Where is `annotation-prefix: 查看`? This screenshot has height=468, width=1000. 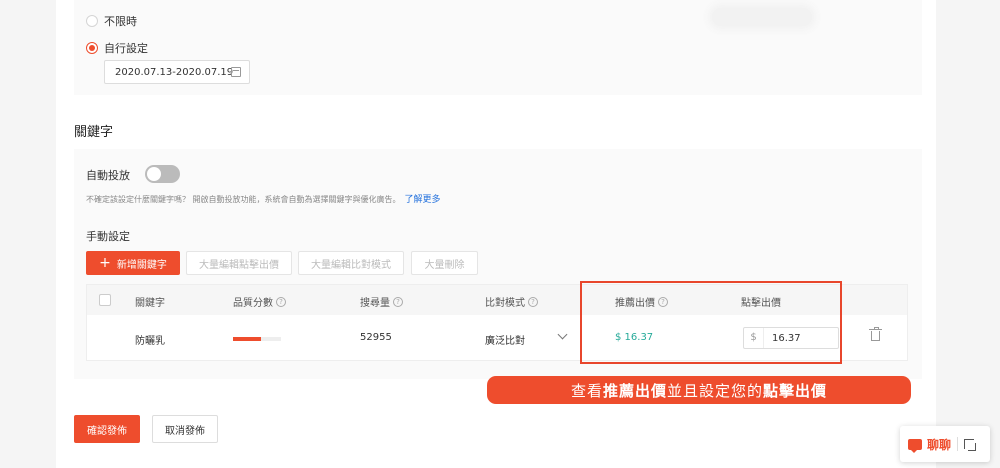 annotation-prefix: 查看 is located at coordinates (586, 390).